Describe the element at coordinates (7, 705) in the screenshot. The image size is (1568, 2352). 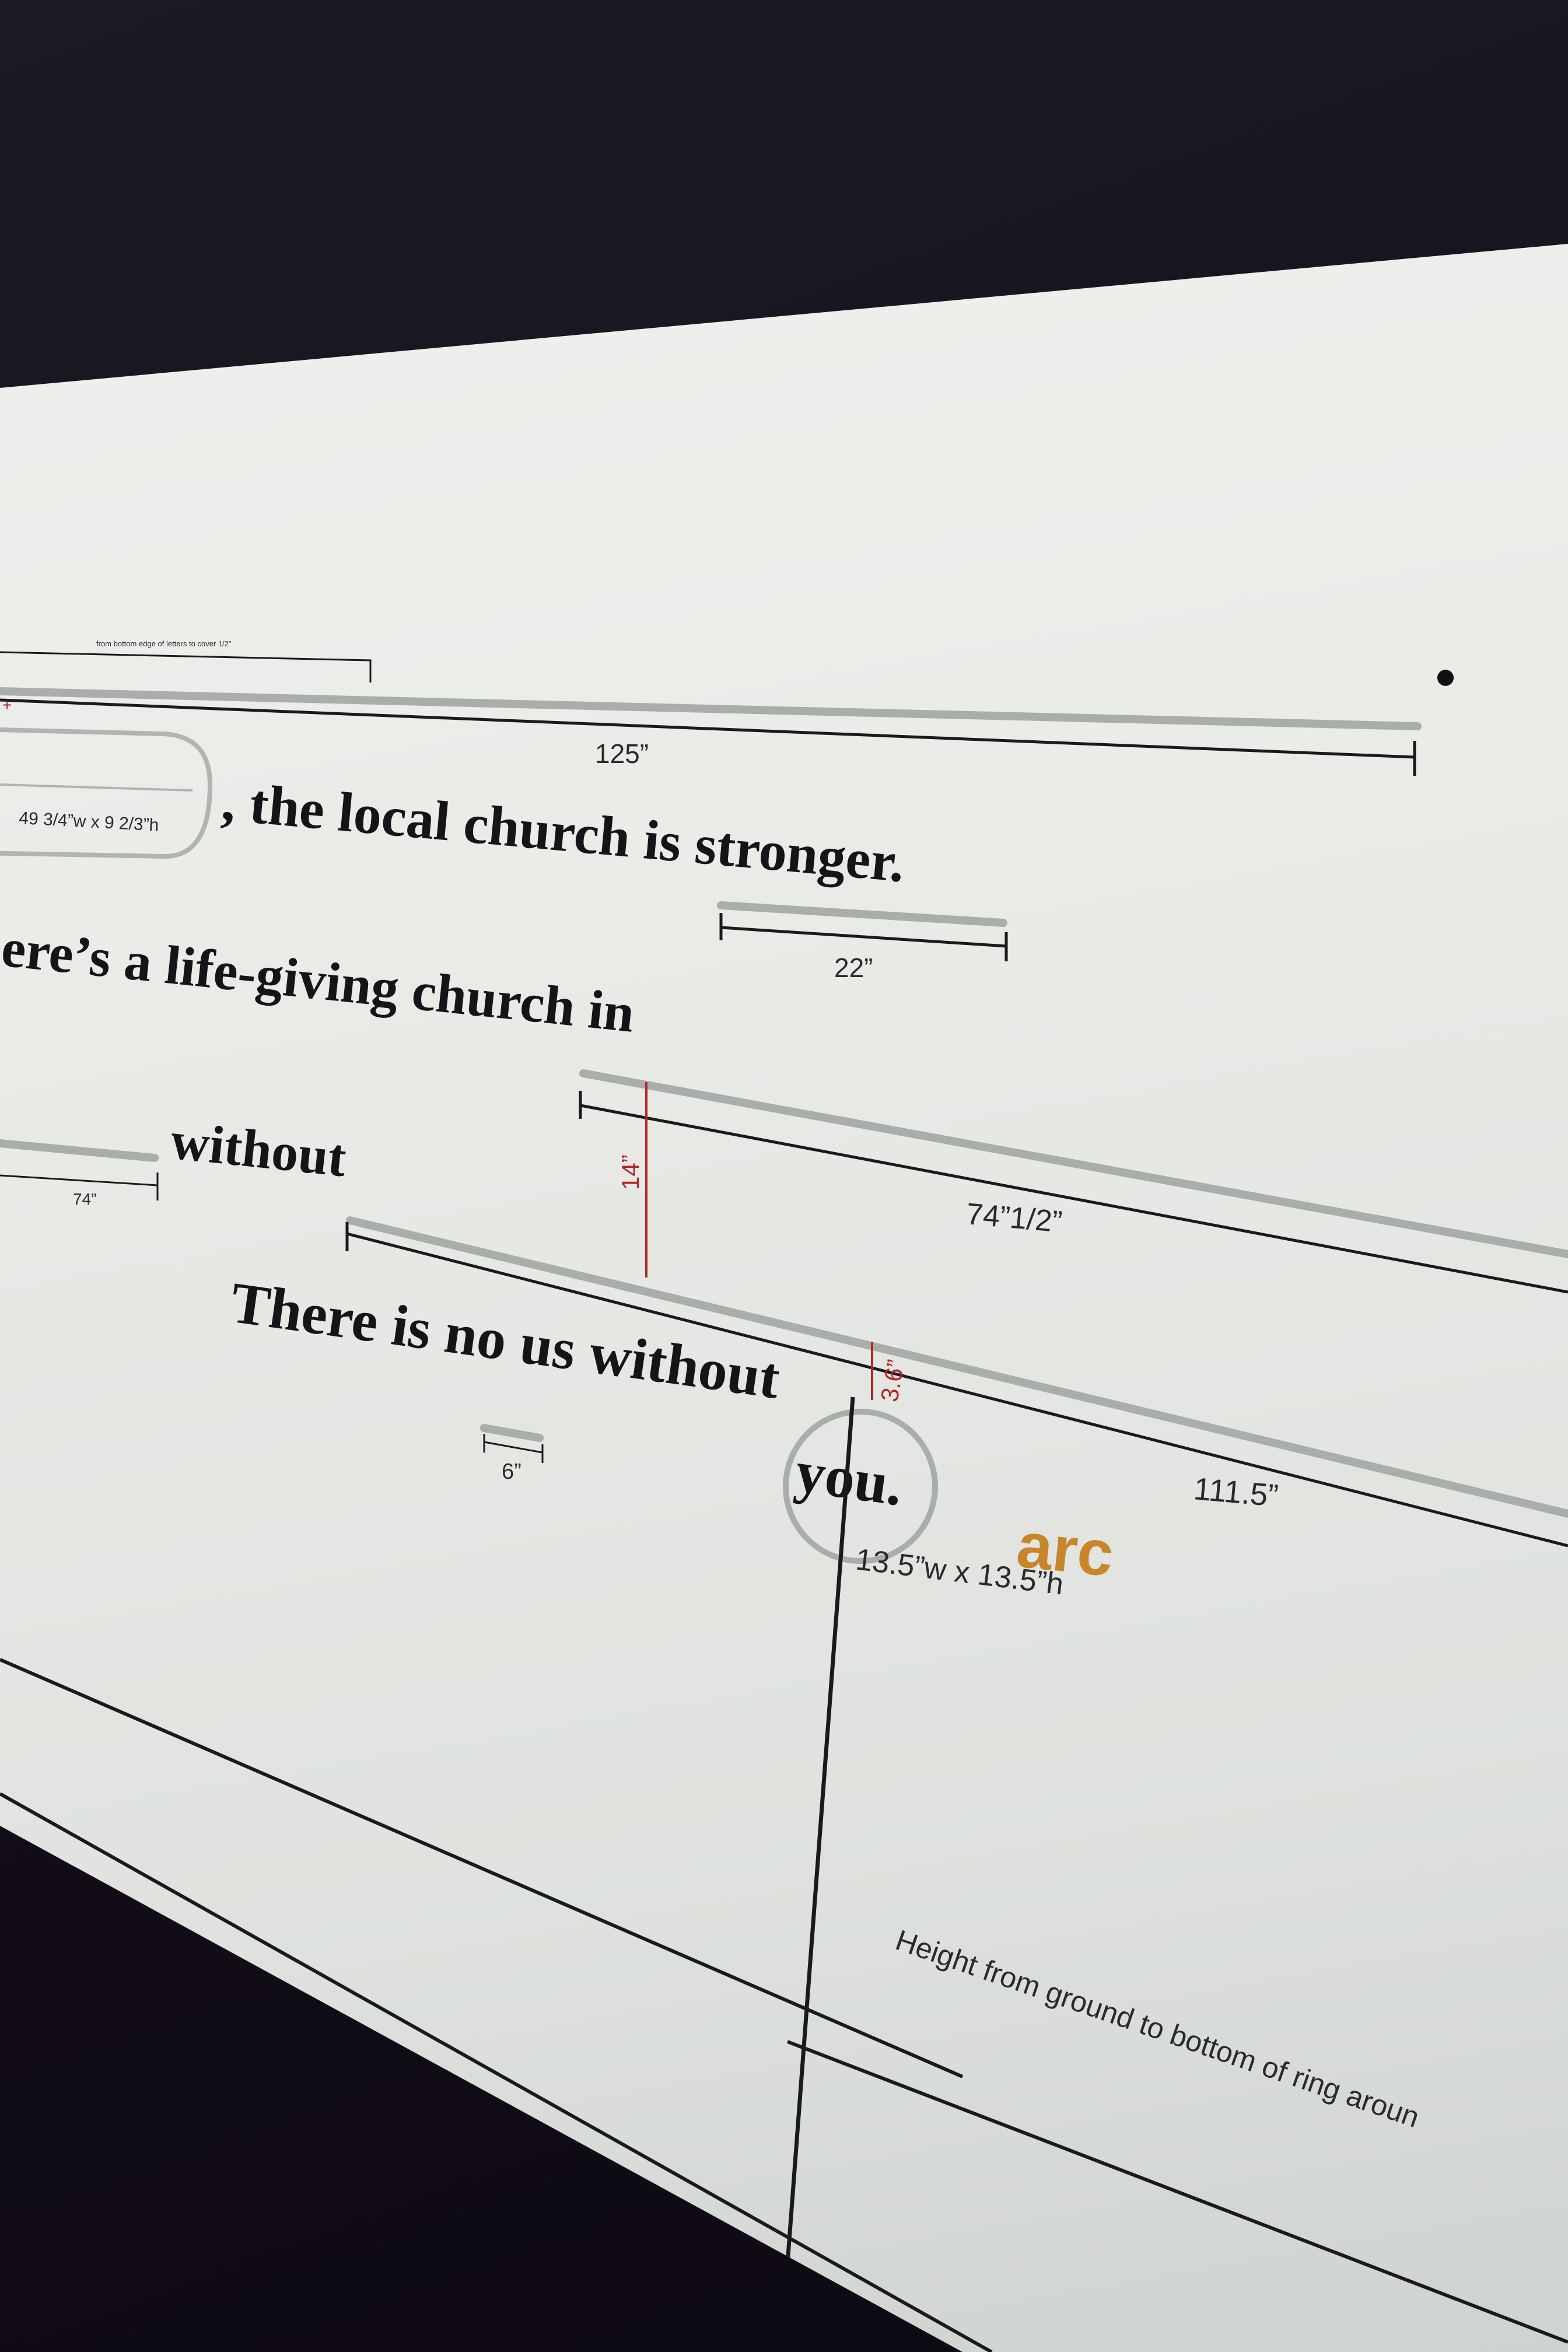
I see `red-mark: +` at that location.